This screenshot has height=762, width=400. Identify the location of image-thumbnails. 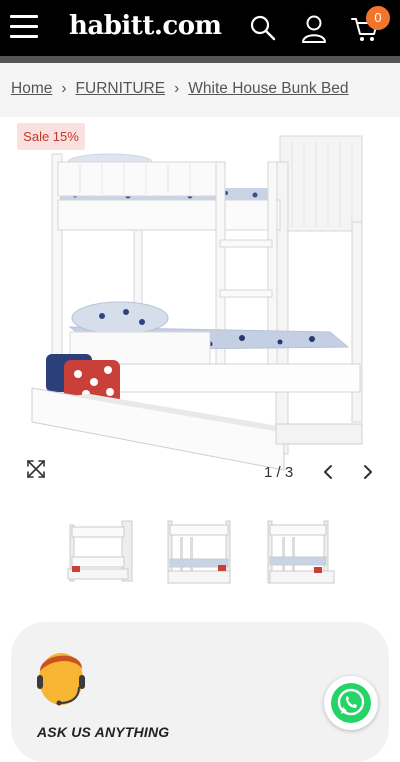
(200, 555).